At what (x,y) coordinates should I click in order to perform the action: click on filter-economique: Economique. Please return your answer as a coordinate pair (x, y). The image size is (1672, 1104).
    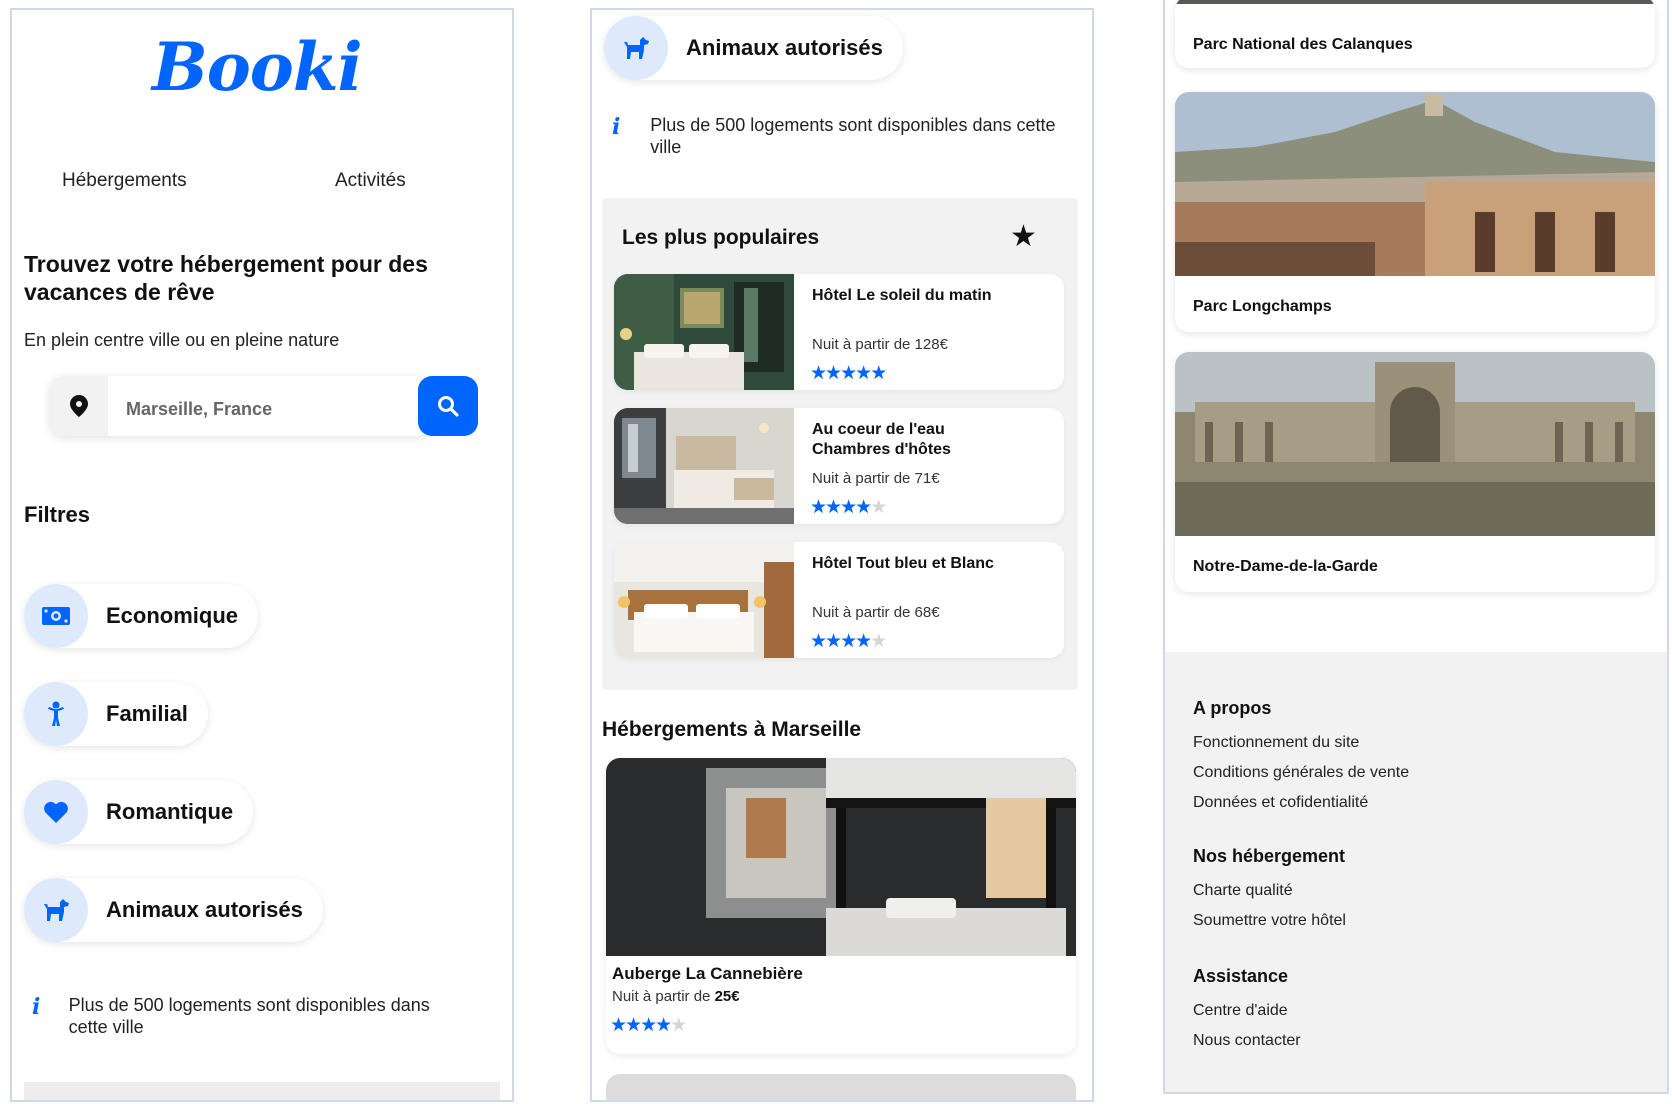
    Looking at the image, I should click on (141, 616).